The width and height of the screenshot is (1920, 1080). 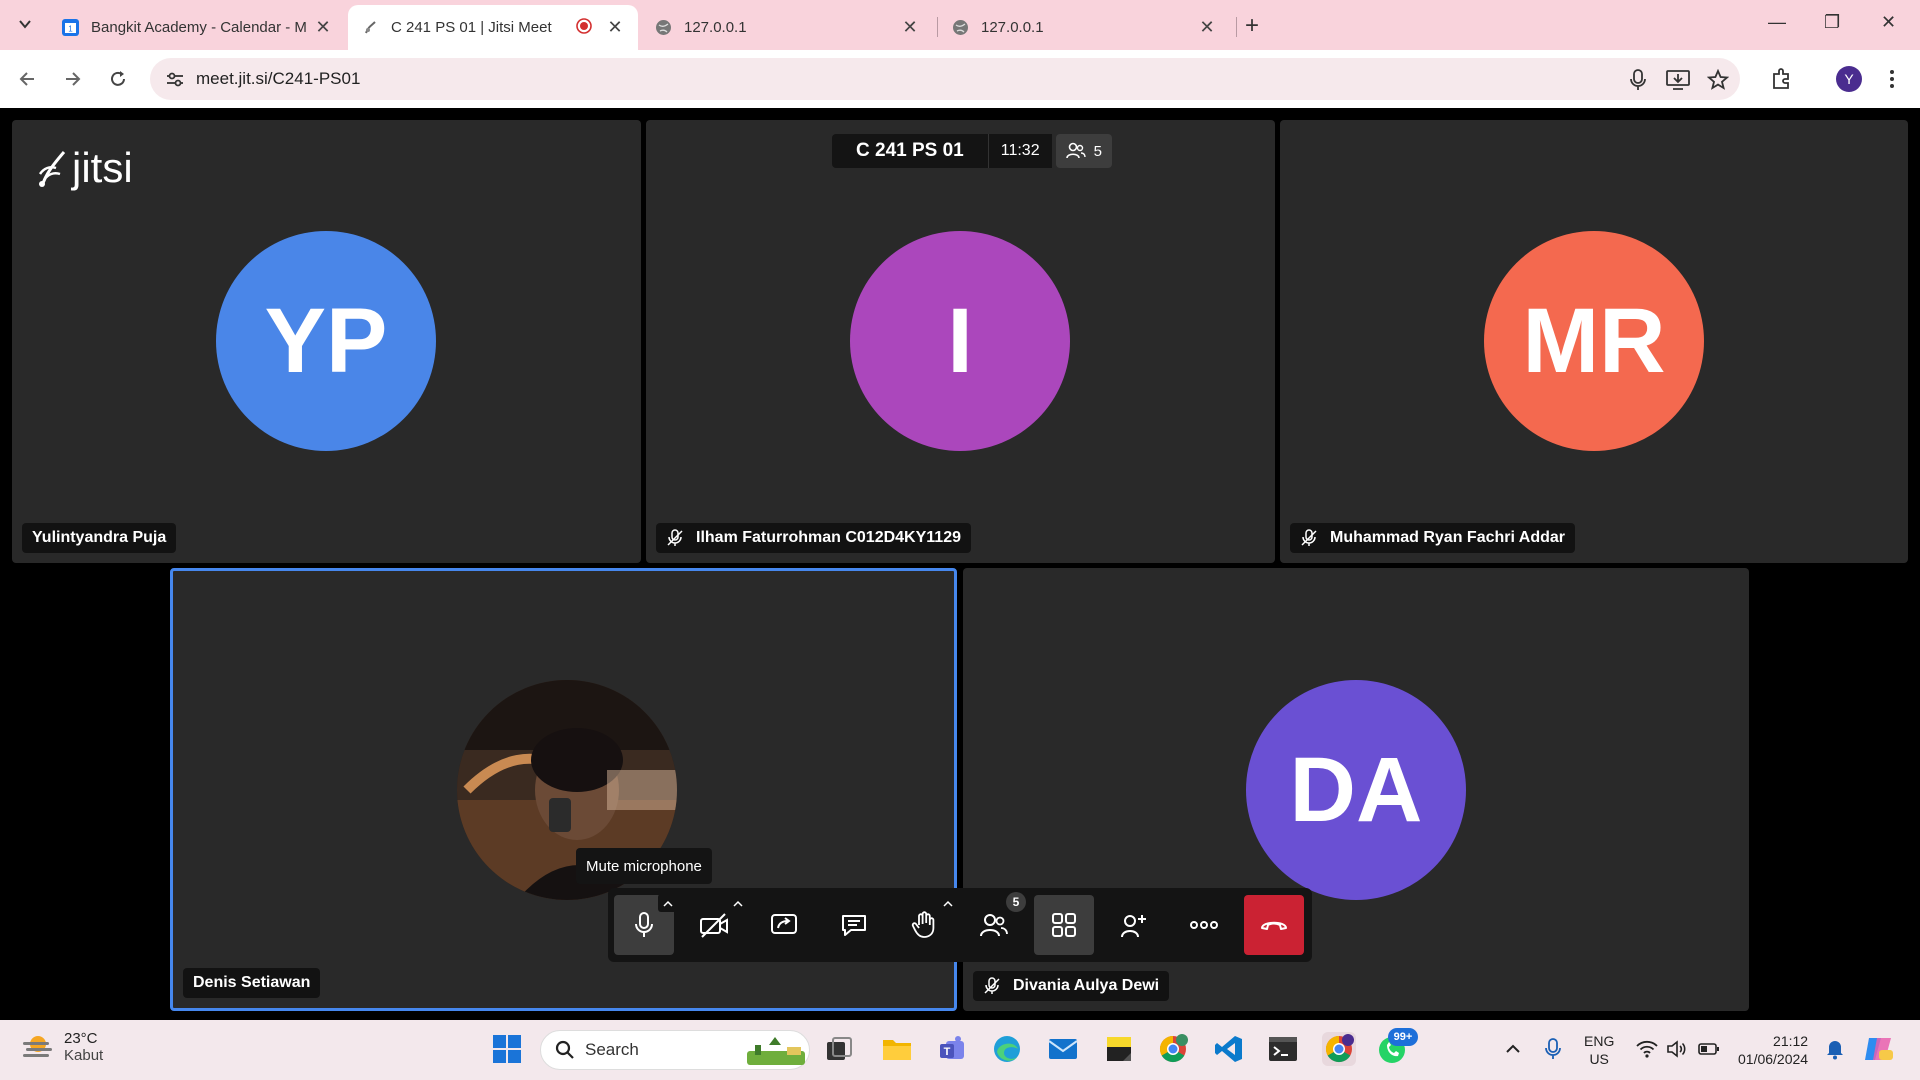 What do you see at coordinates (84, 1055) in the screenshot?
I see `weather-description: Kabut` at bounding box center [84, 1055].